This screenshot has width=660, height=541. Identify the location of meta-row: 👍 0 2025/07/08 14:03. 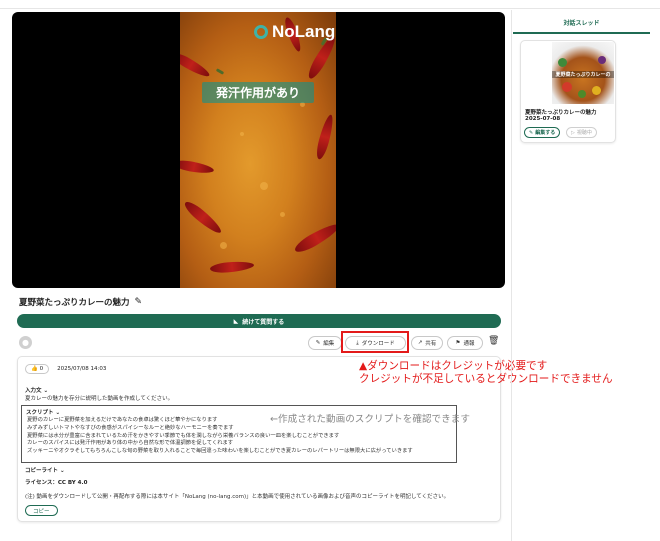
(65, 369).